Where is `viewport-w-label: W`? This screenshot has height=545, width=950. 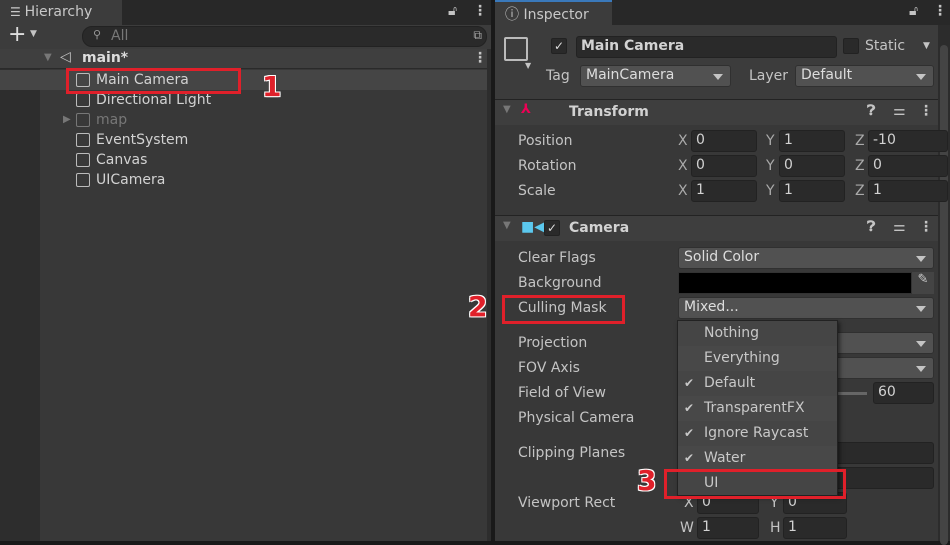
viewport-w-label: W is located at coordinates (687, 528).